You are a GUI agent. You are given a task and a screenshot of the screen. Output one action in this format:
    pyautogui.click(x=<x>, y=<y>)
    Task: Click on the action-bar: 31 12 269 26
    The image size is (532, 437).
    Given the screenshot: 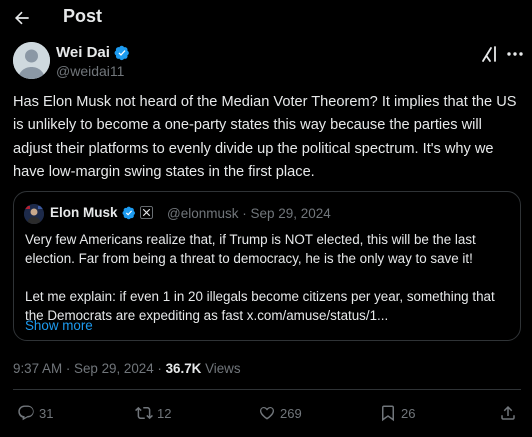 What is the action you would take?
    pyautogui.click(x=266, y=414)
    